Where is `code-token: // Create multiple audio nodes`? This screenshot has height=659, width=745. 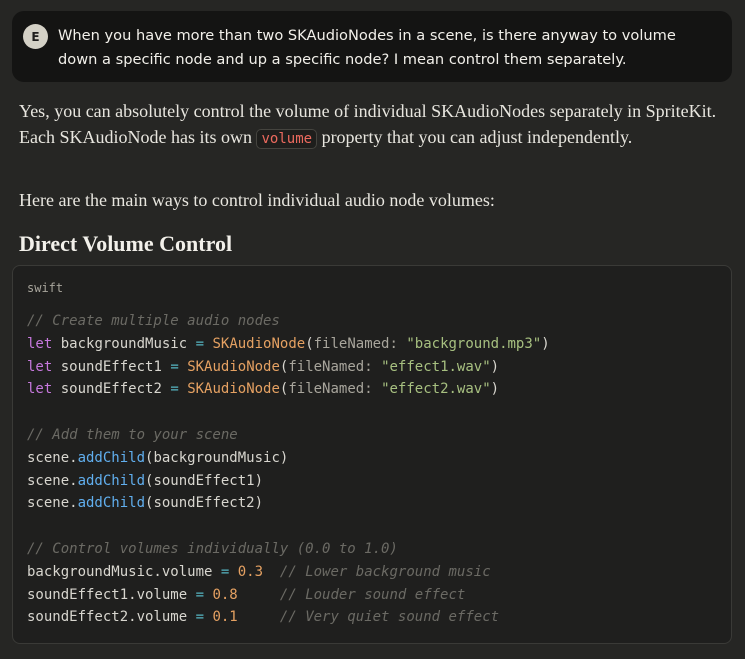
code-token: // Create multiple audio nodes is located at coordinates (153, 321).